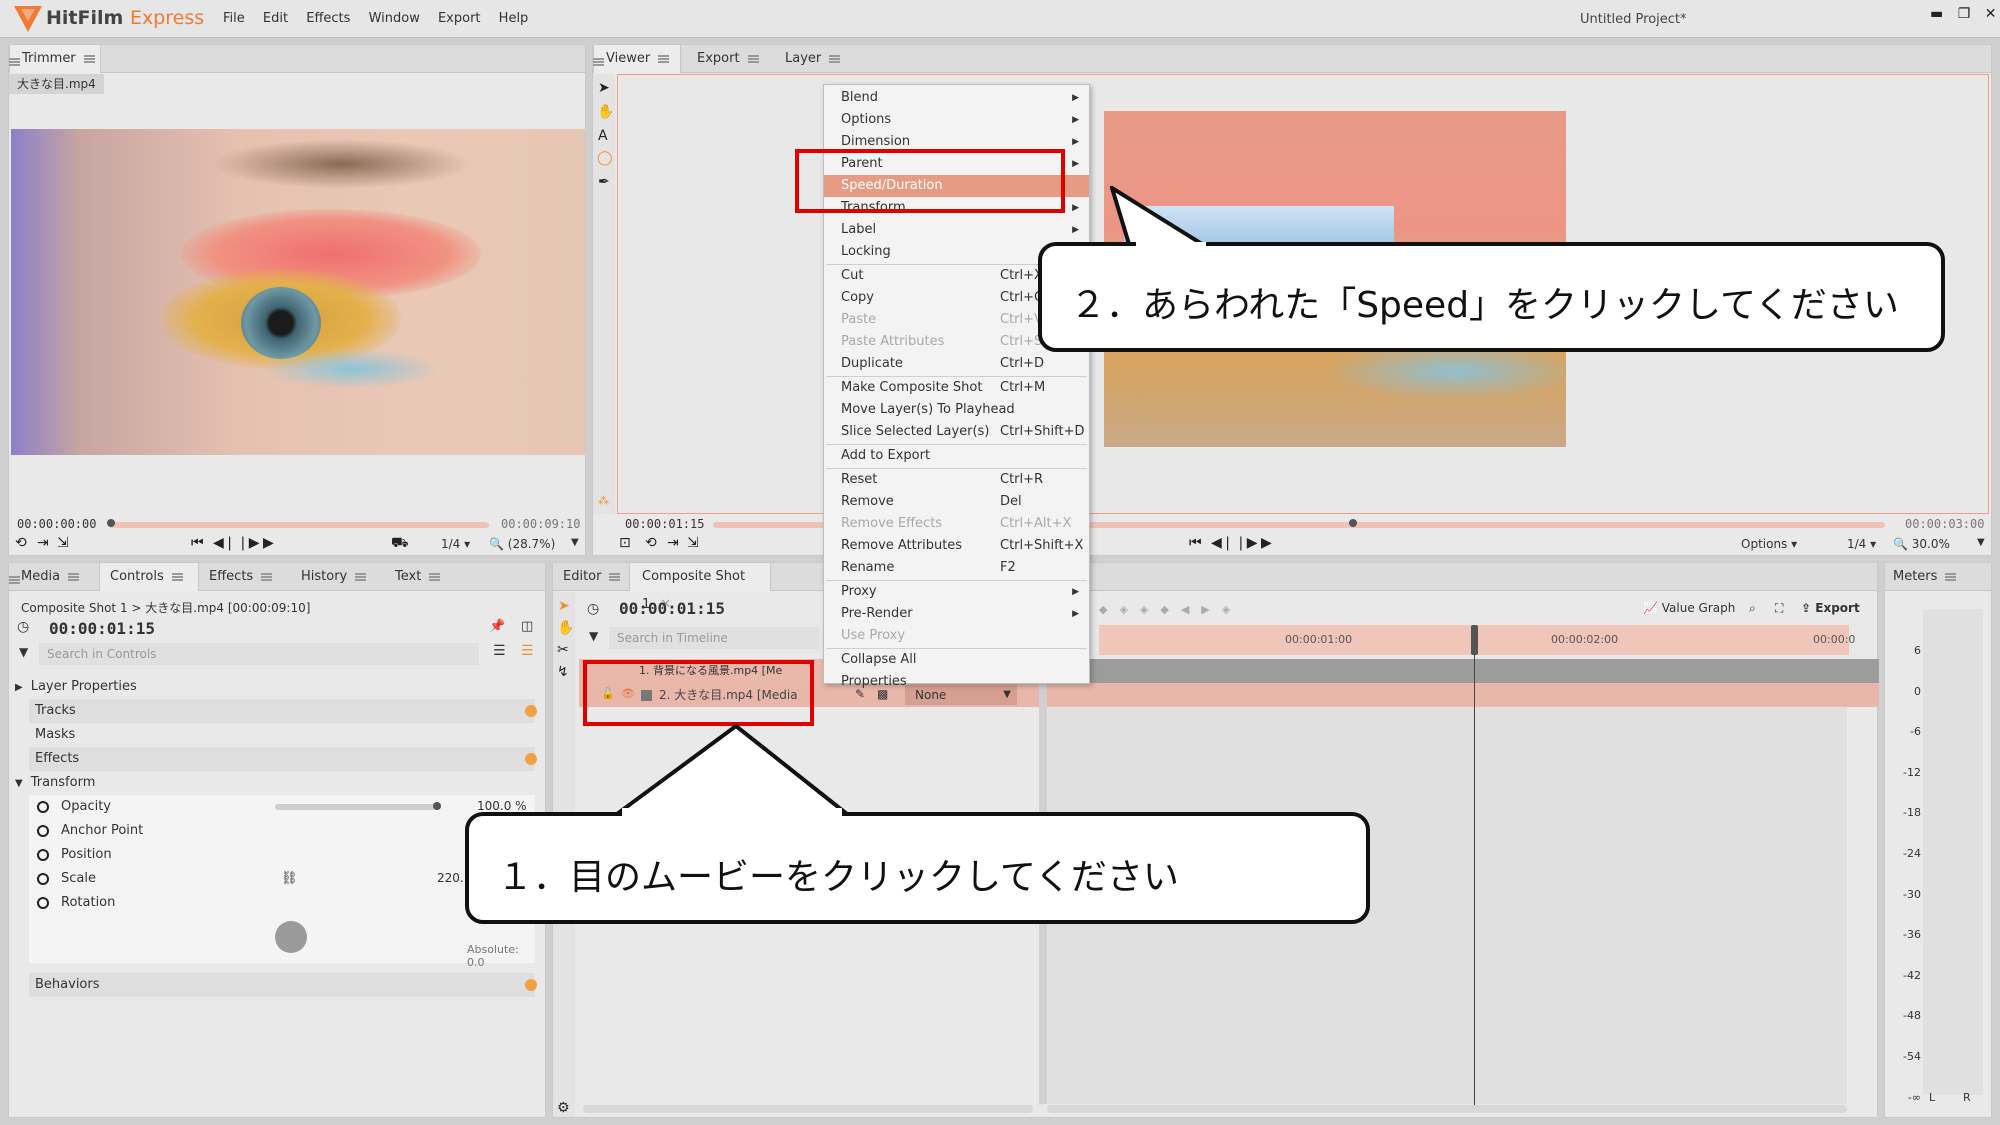 The image size is (2000, 1125). I want to click on menu-item-use-proxy: Use Proxy, so click(956, 636).